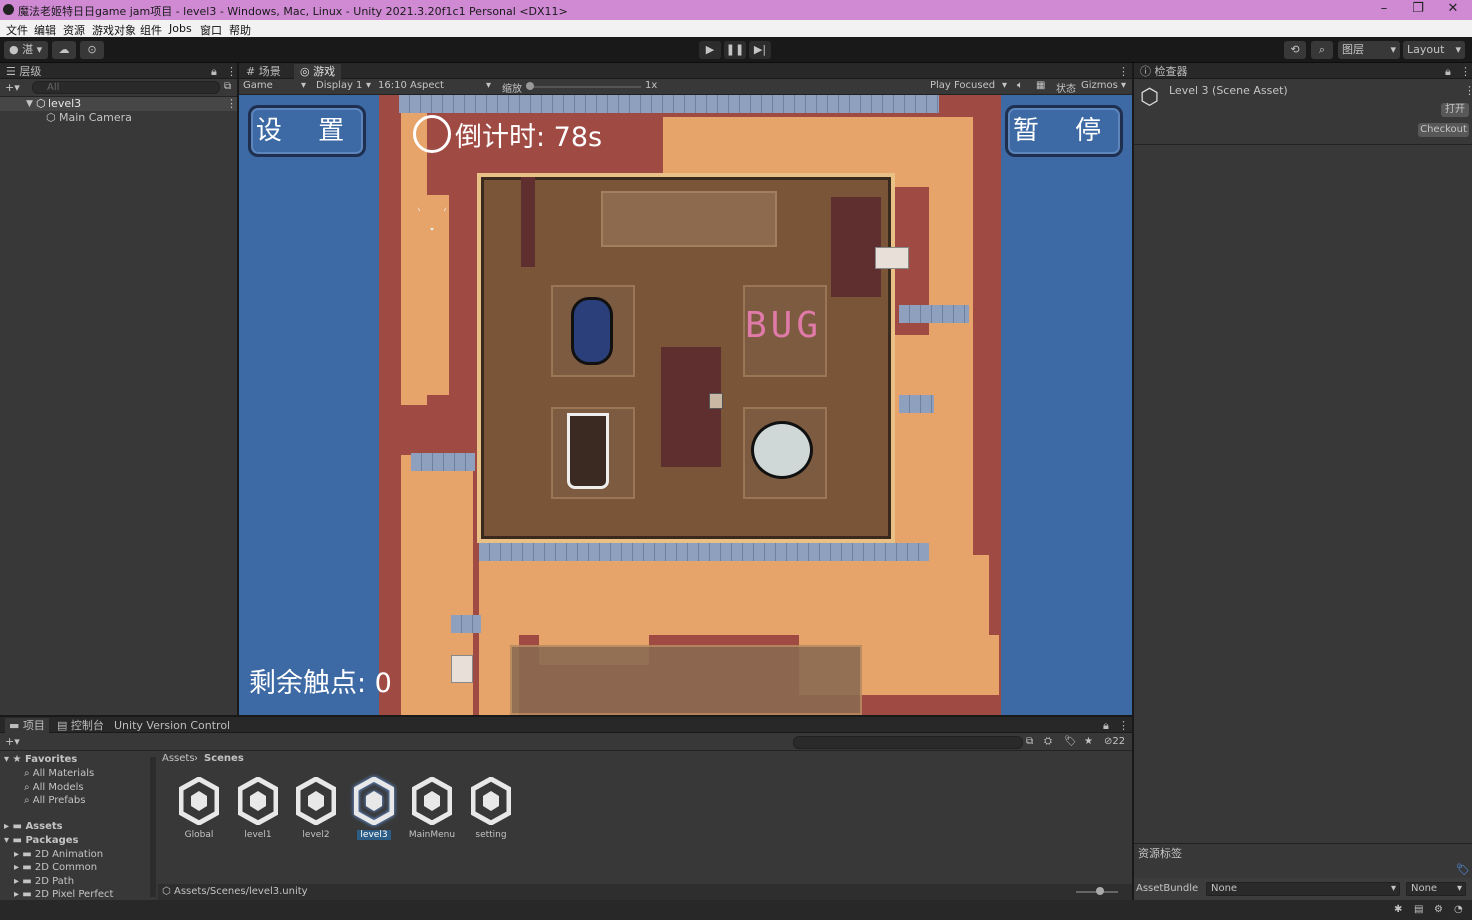 The height and width of the screenshot is (920, 1472). I want to click on assetbundle-label: AssetBundle, so click(1167, 888).